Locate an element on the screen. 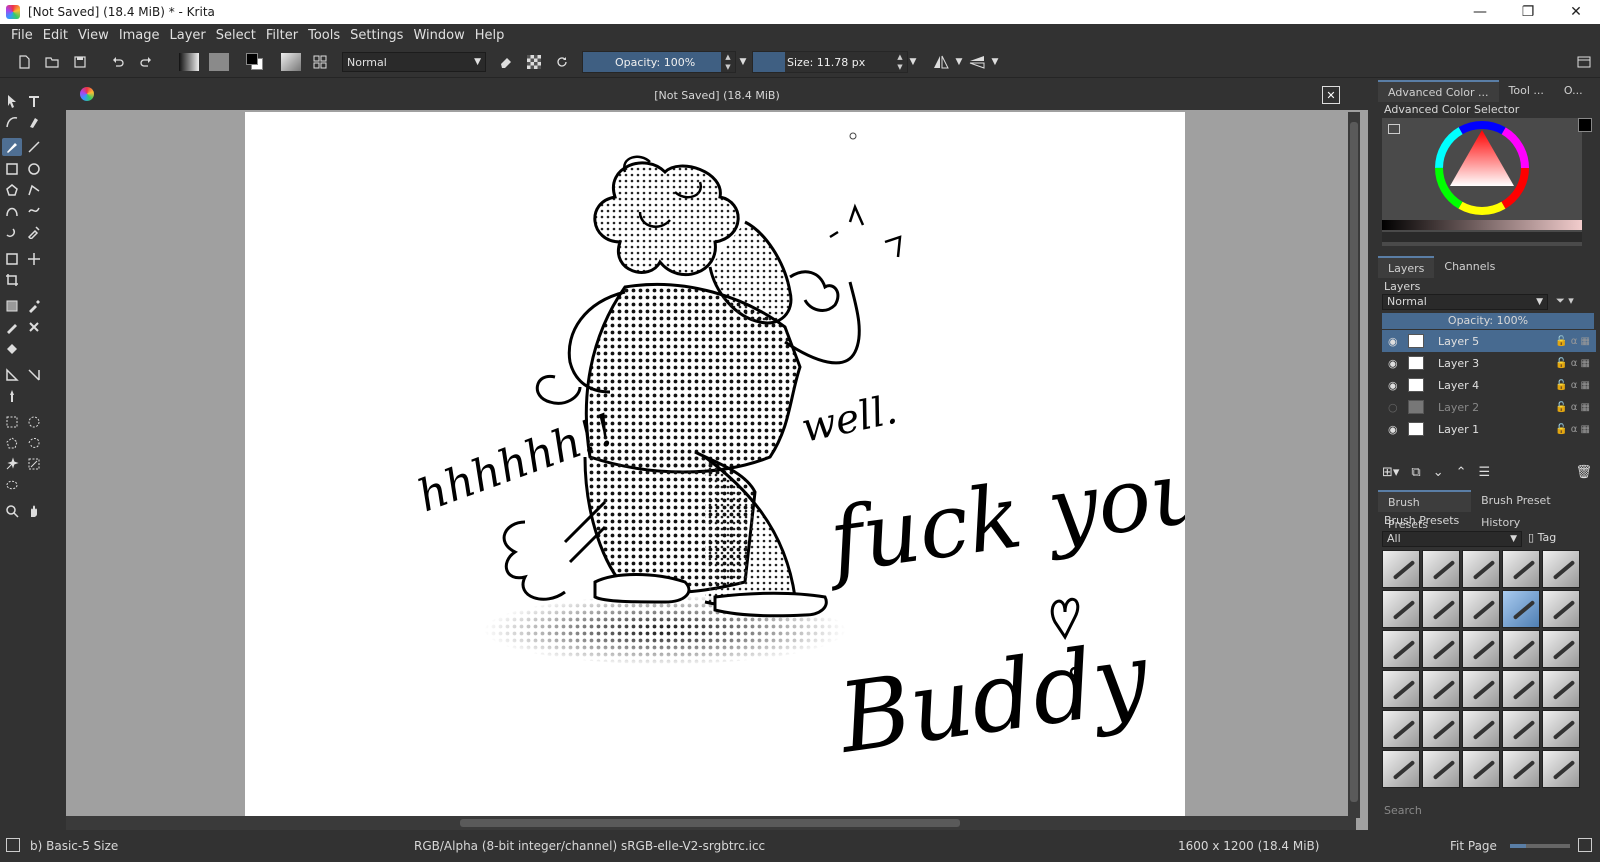  gradient-tool-icon is located at coordinates (12, 306).